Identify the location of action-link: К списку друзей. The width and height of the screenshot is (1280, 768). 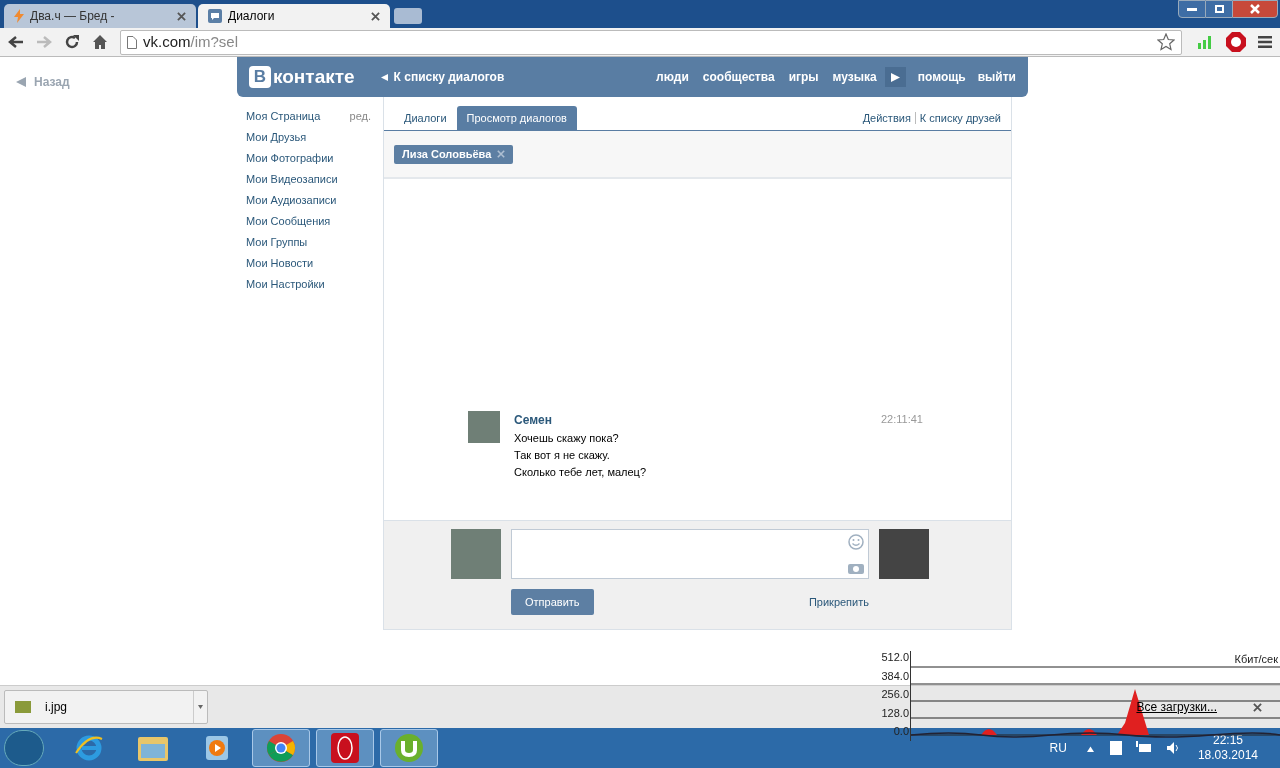
(960, 118).